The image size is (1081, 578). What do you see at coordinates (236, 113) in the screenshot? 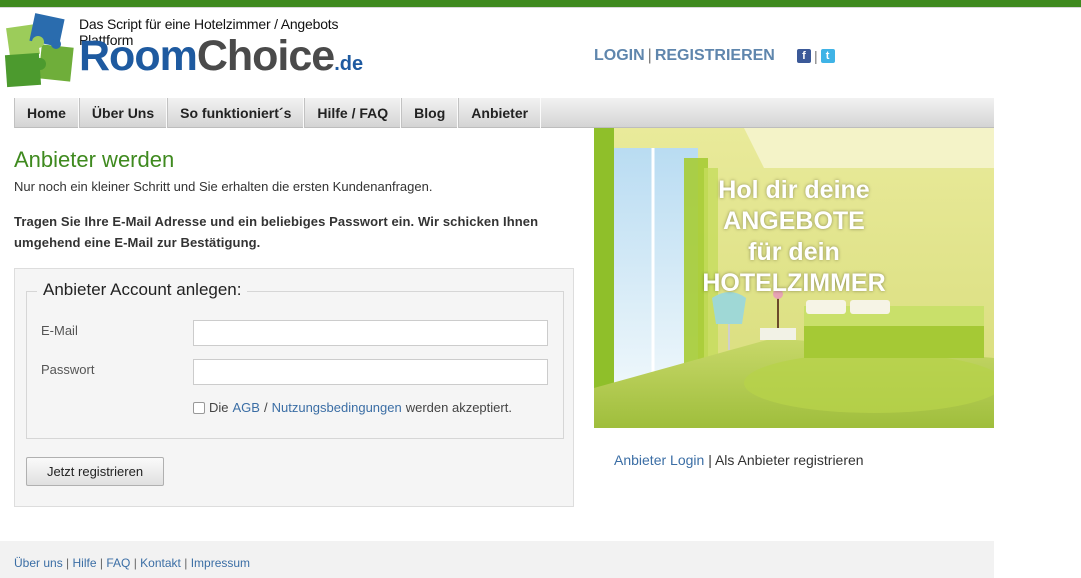
I see `nav-item-how-it-works: So funktioniert´s` at bounding box center [236, 113].